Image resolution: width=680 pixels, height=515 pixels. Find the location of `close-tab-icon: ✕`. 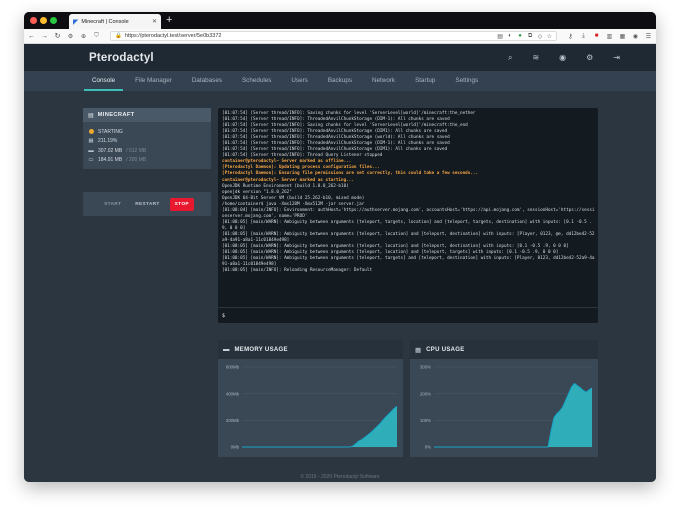

close-tab-icon: ✕ is located at coordinates (154, 21).